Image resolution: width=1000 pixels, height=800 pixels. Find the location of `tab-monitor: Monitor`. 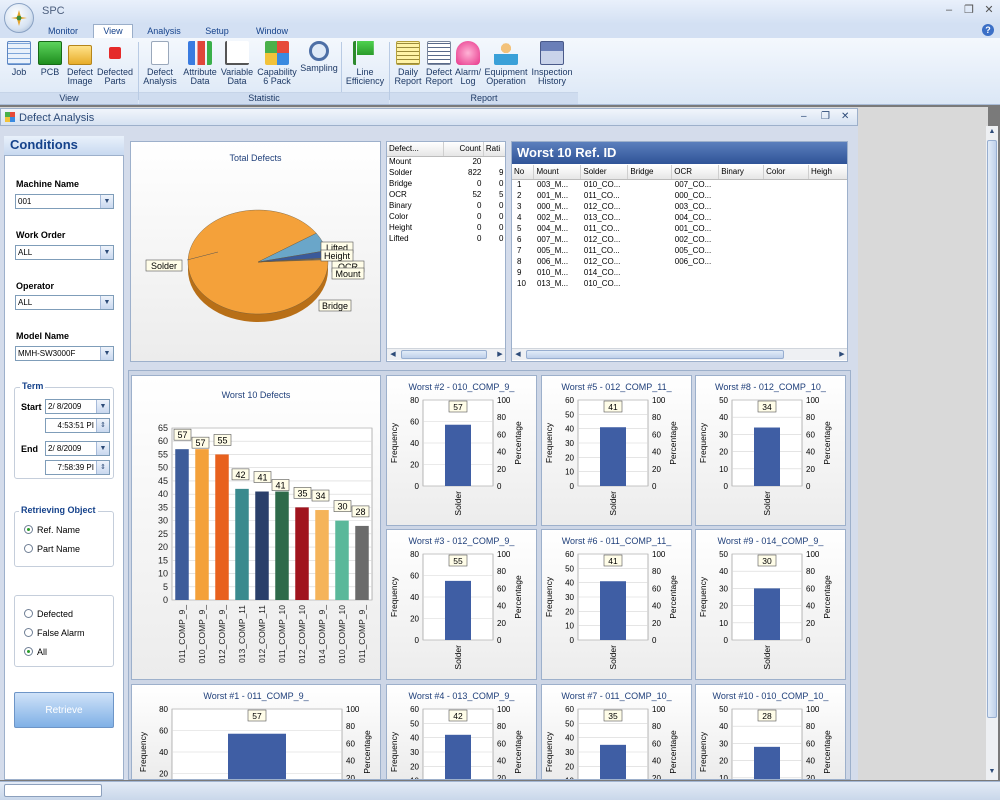

tab-monitor: Monitor is located at coordinates (63, 31).